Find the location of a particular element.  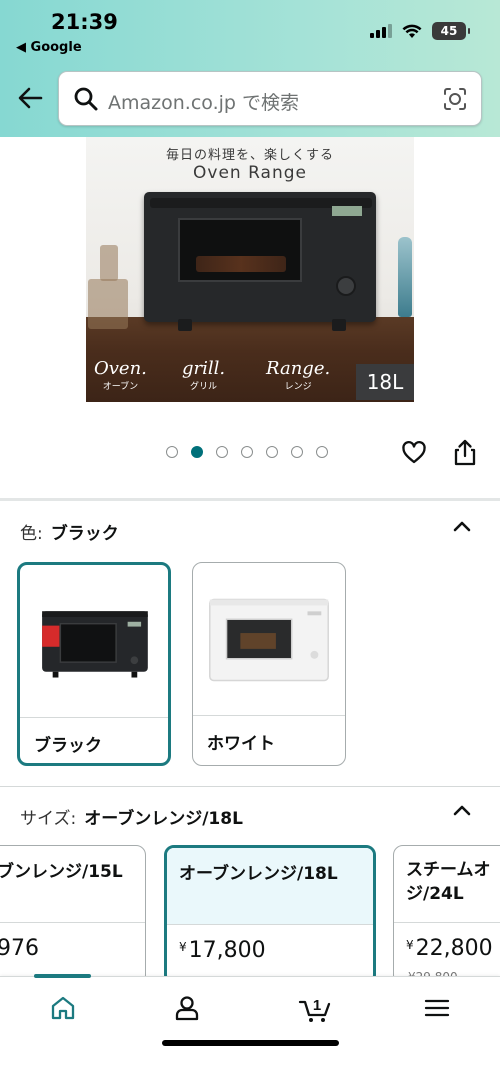

size-name: ブンレンジ/15L is located at coordinates (61, 872).